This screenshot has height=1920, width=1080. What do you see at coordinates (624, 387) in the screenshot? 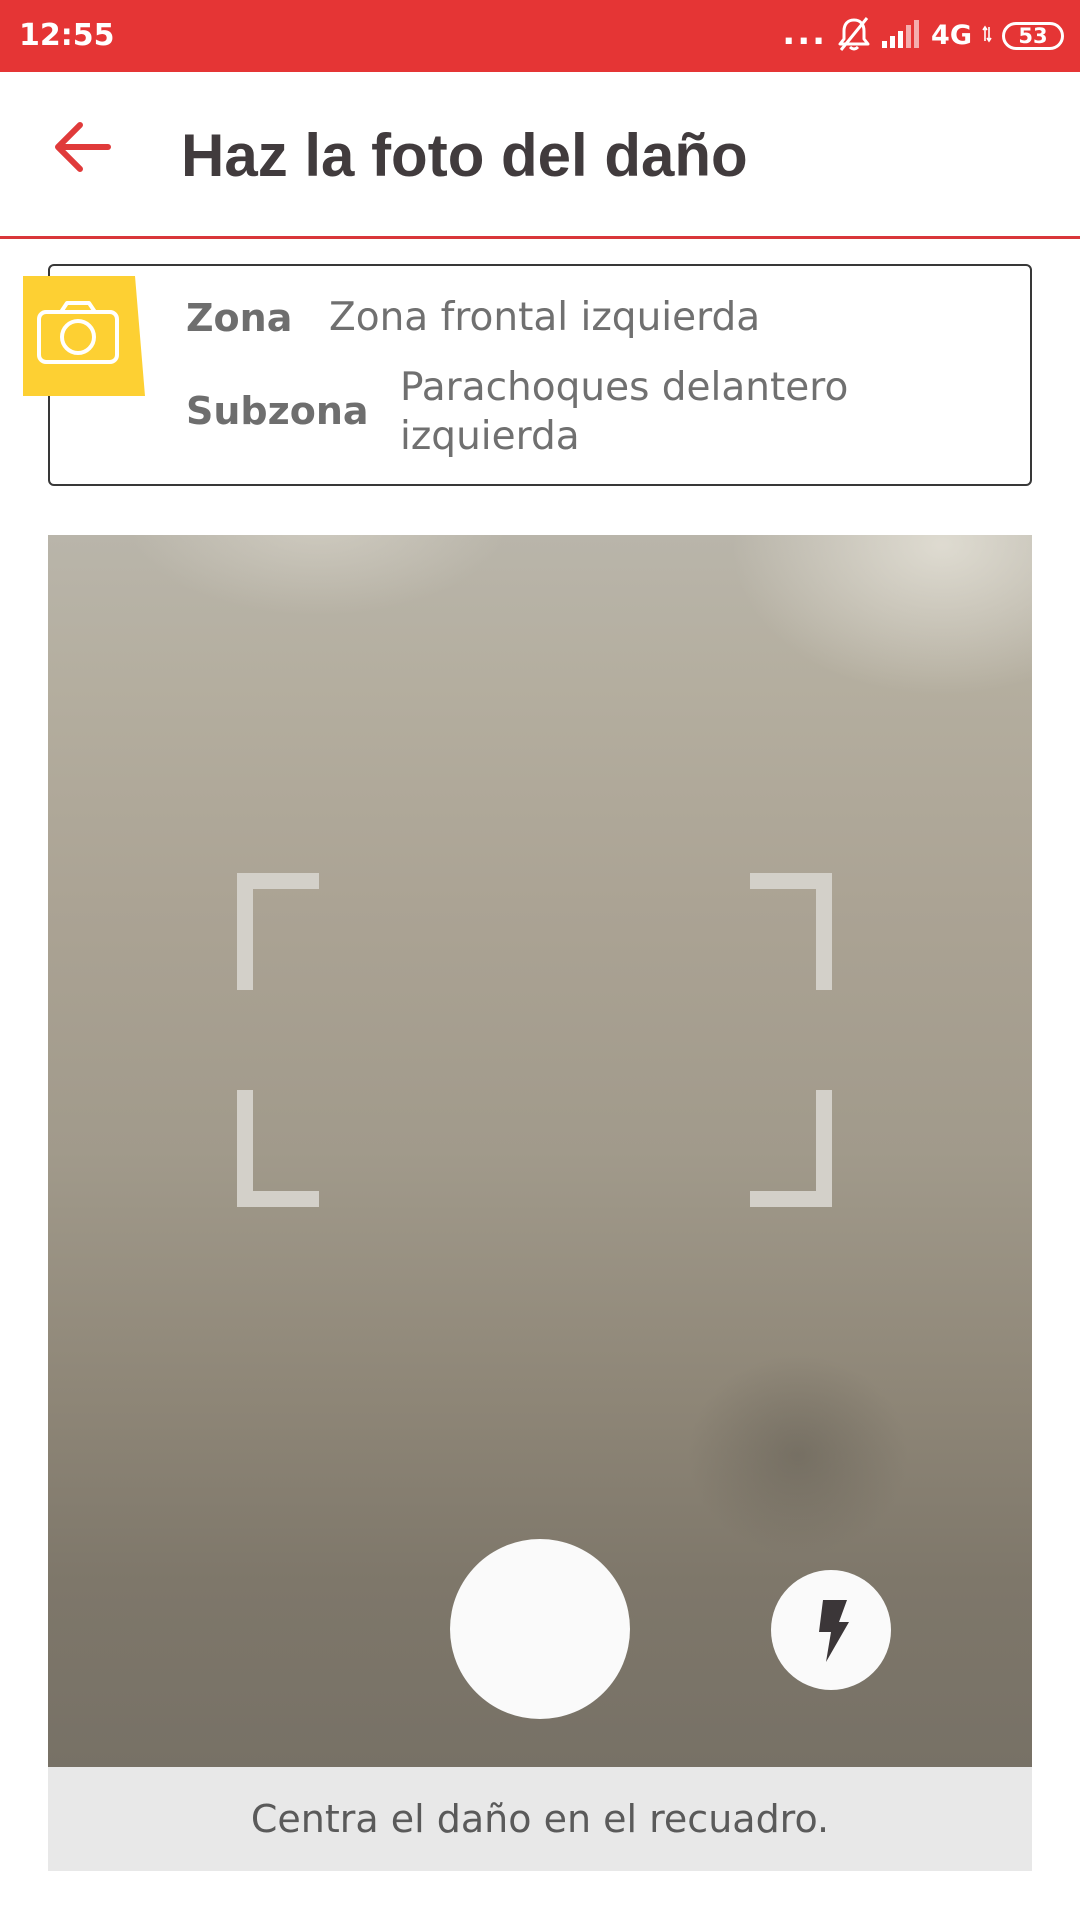
I see `subzona-value-line1: Parachoques delantero` at bounding box center [624, 387].